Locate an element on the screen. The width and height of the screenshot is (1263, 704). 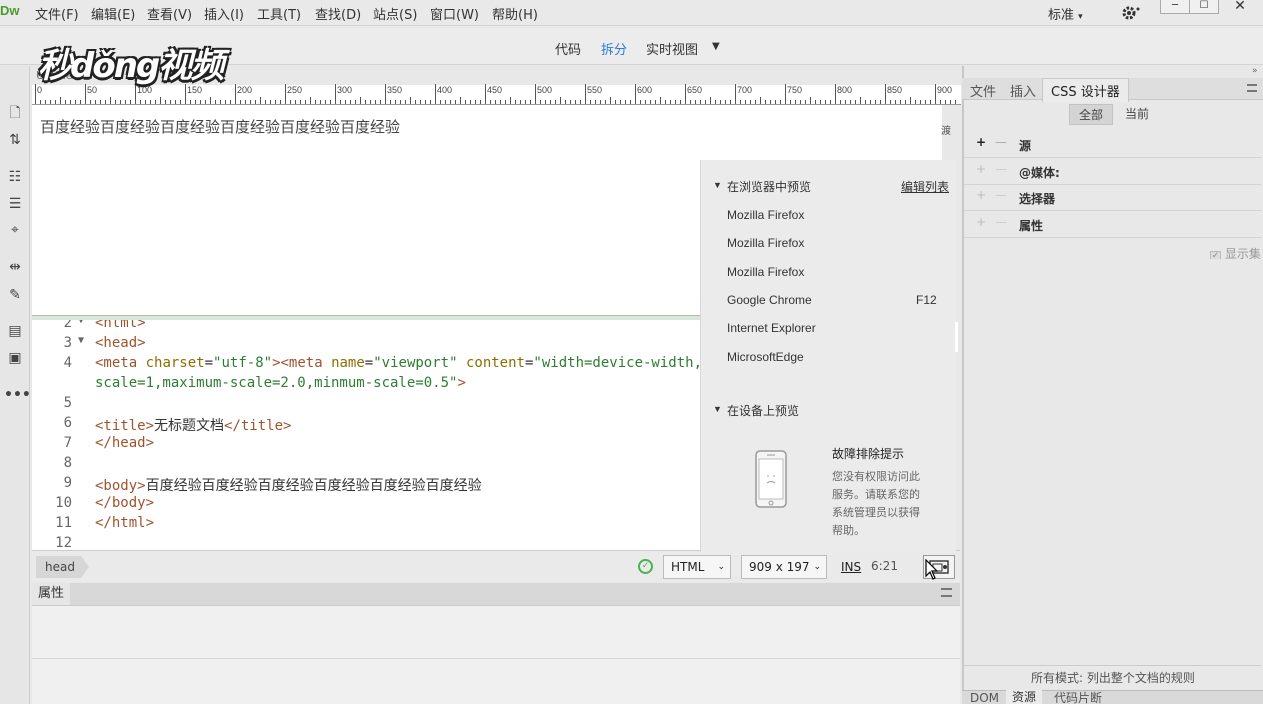
show-set-checkbox: ✓ 显示集 is located at coordinates (1236, 252).